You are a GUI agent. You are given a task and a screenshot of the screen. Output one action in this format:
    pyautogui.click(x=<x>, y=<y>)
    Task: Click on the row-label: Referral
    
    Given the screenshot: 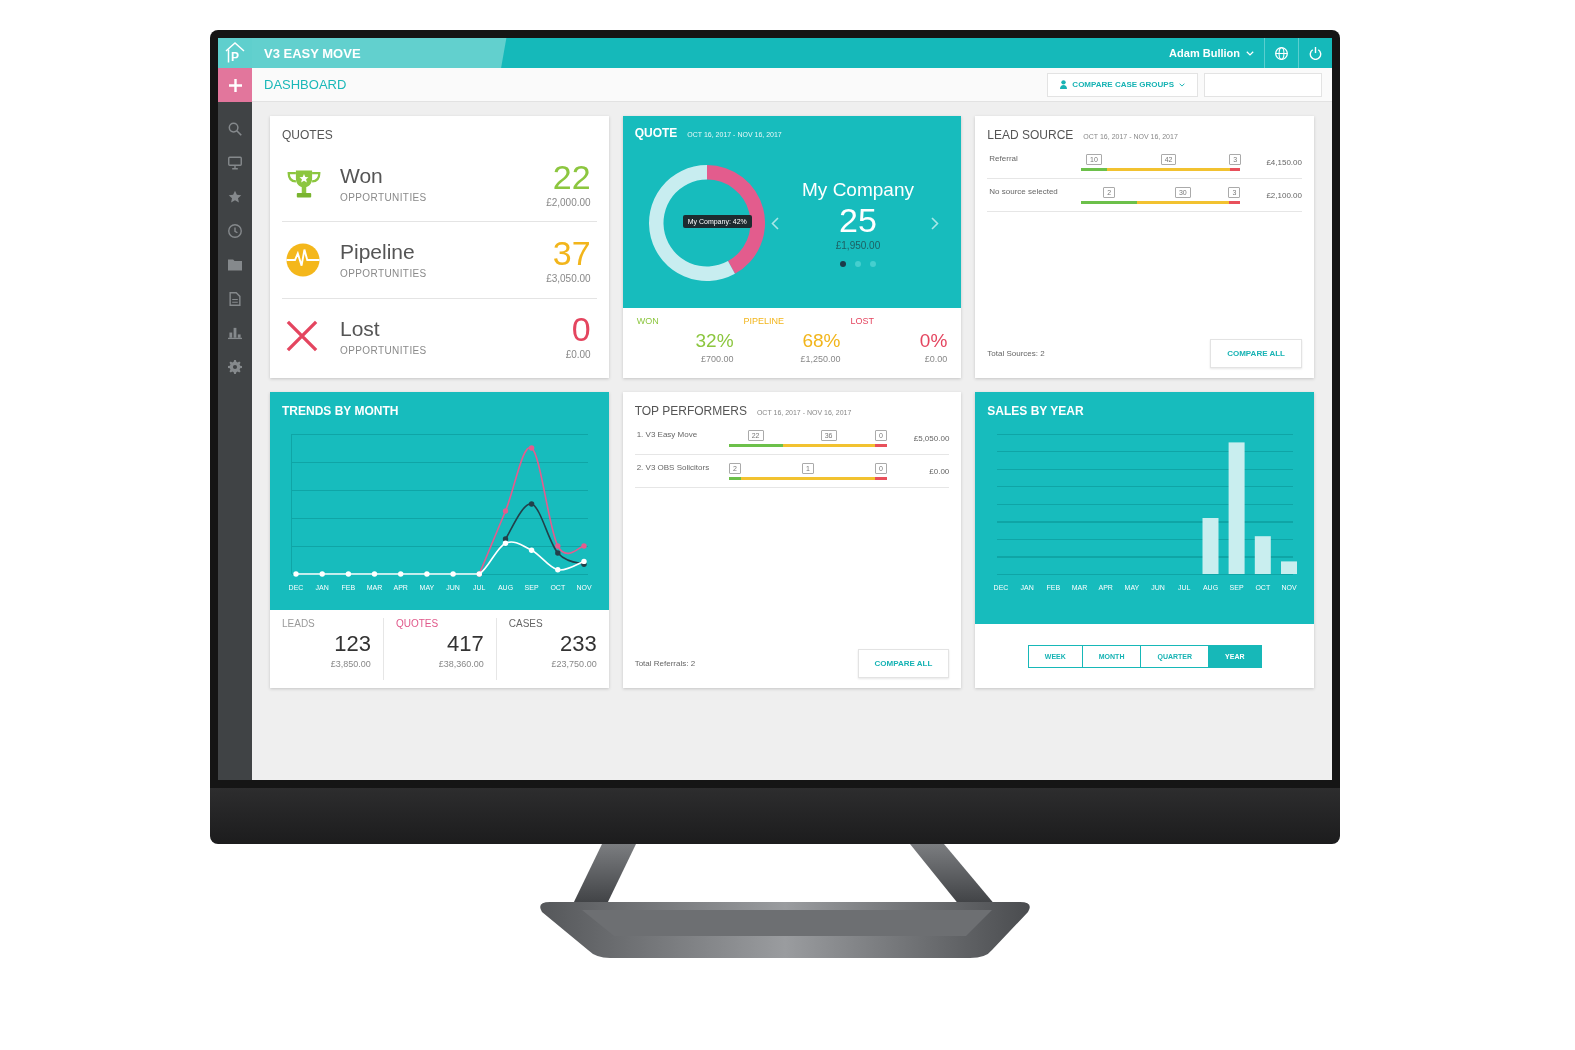 What is the action you would take?
    pyautogui.click(x=1003, y=158)
    